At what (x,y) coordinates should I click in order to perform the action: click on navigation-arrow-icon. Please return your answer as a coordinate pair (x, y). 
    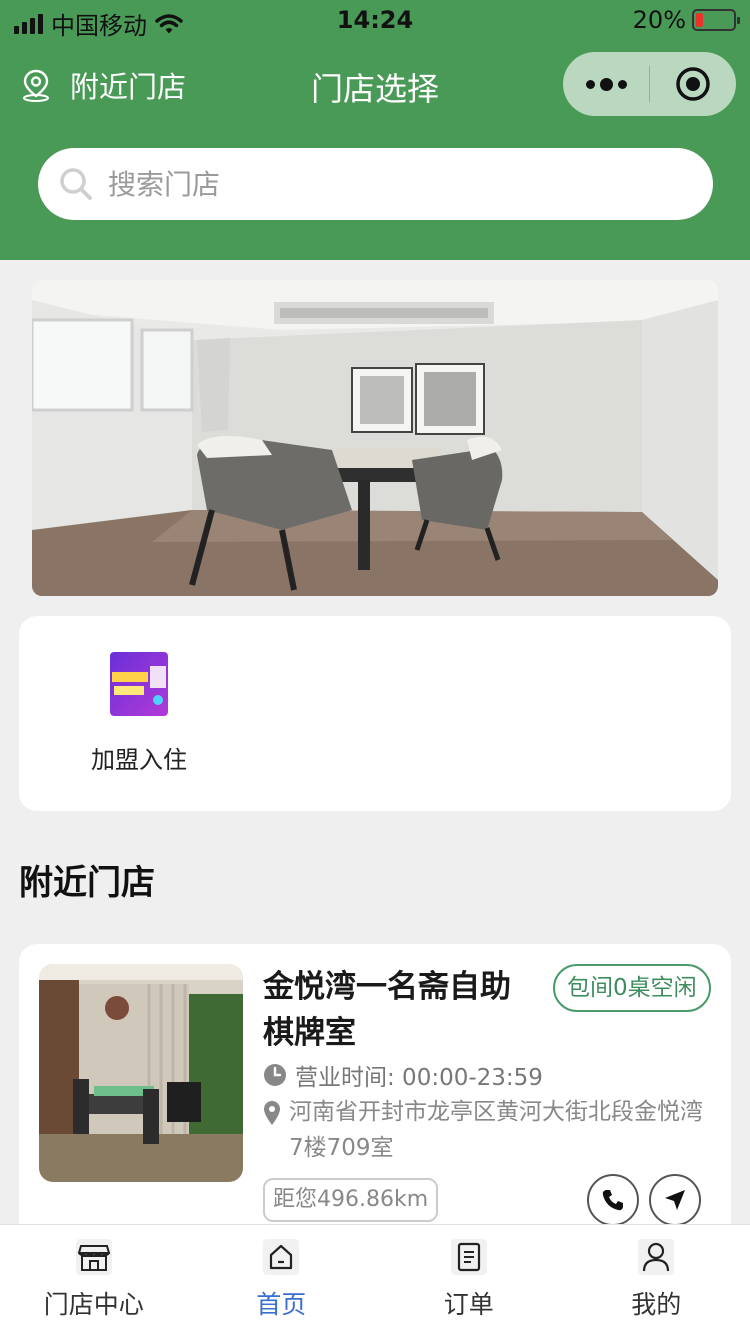
    Looking at the image, I should click on (675, 1200).